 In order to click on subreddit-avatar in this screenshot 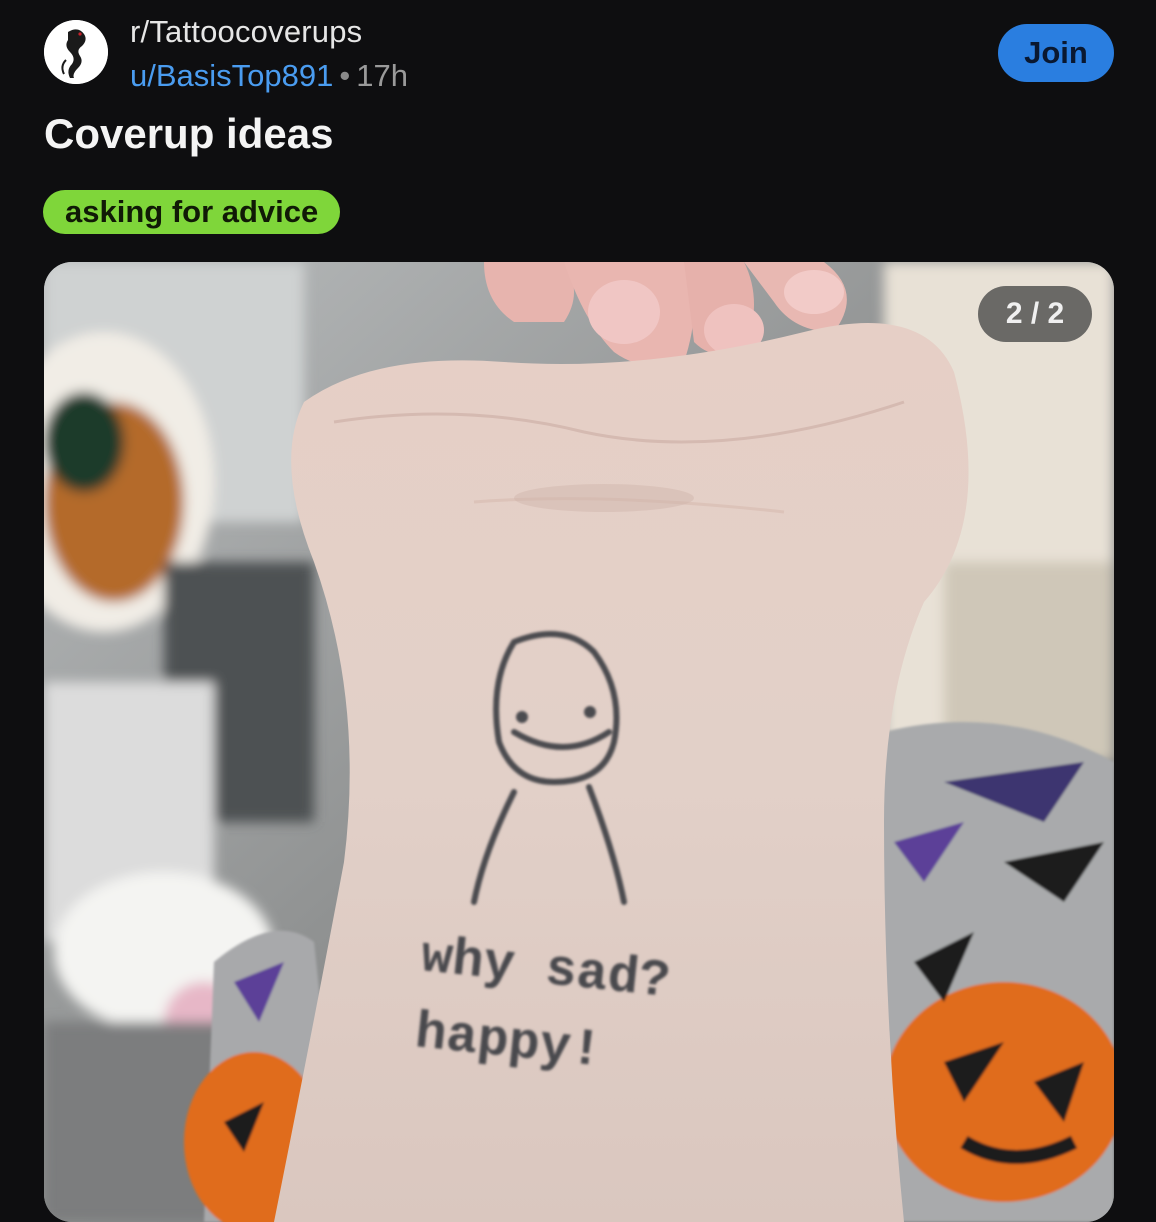, I will do `click(76, 52)`.